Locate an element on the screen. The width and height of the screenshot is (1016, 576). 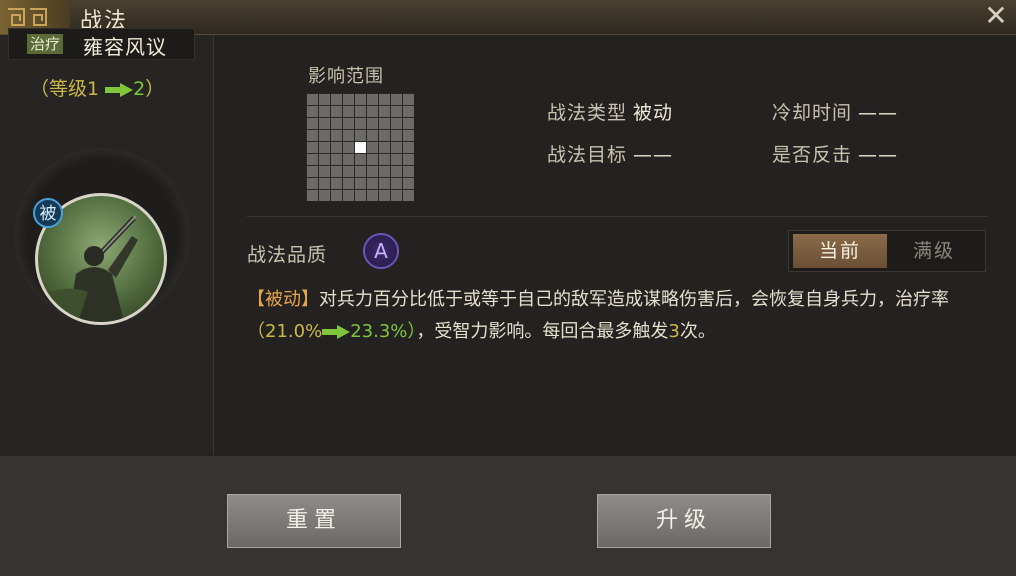
desc-text-2: ，受智力影响。每回合最多触发 is located at coordinates (542, 331).